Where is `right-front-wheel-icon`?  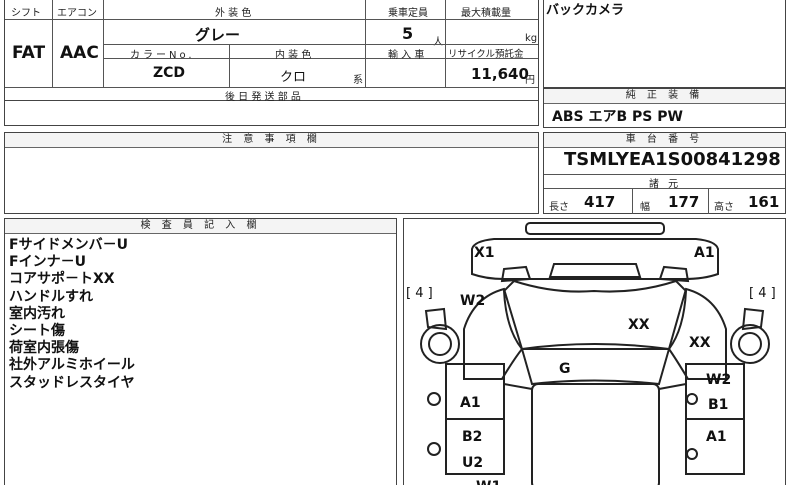 right-front-wheel-icon is located at coordinates (750, 344).